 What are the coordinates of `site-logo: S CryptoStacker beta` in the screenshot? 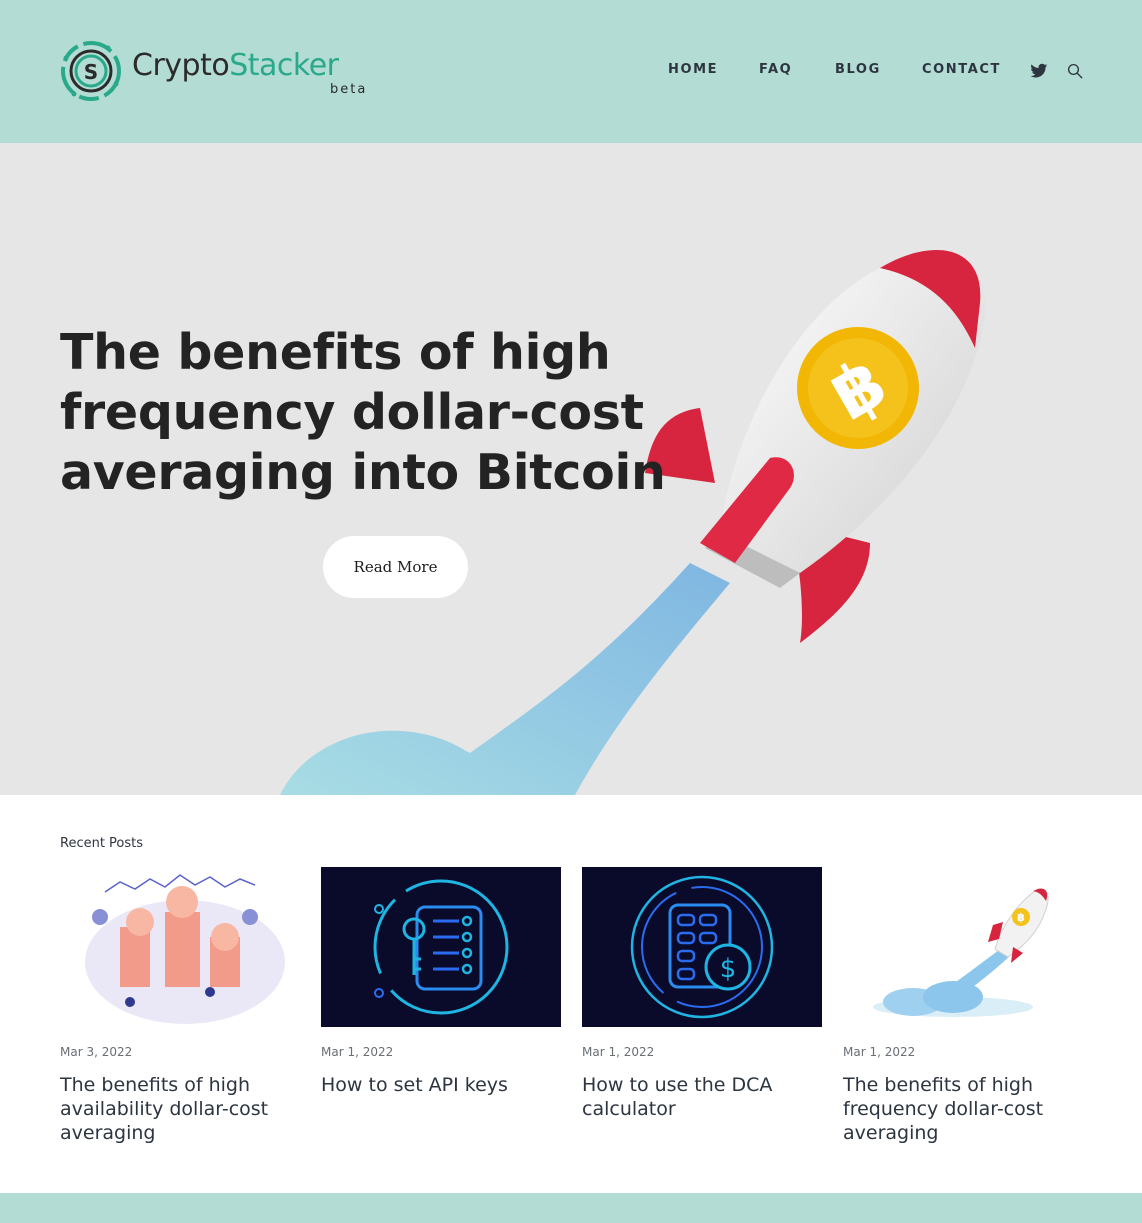 It's located at (225, 71).